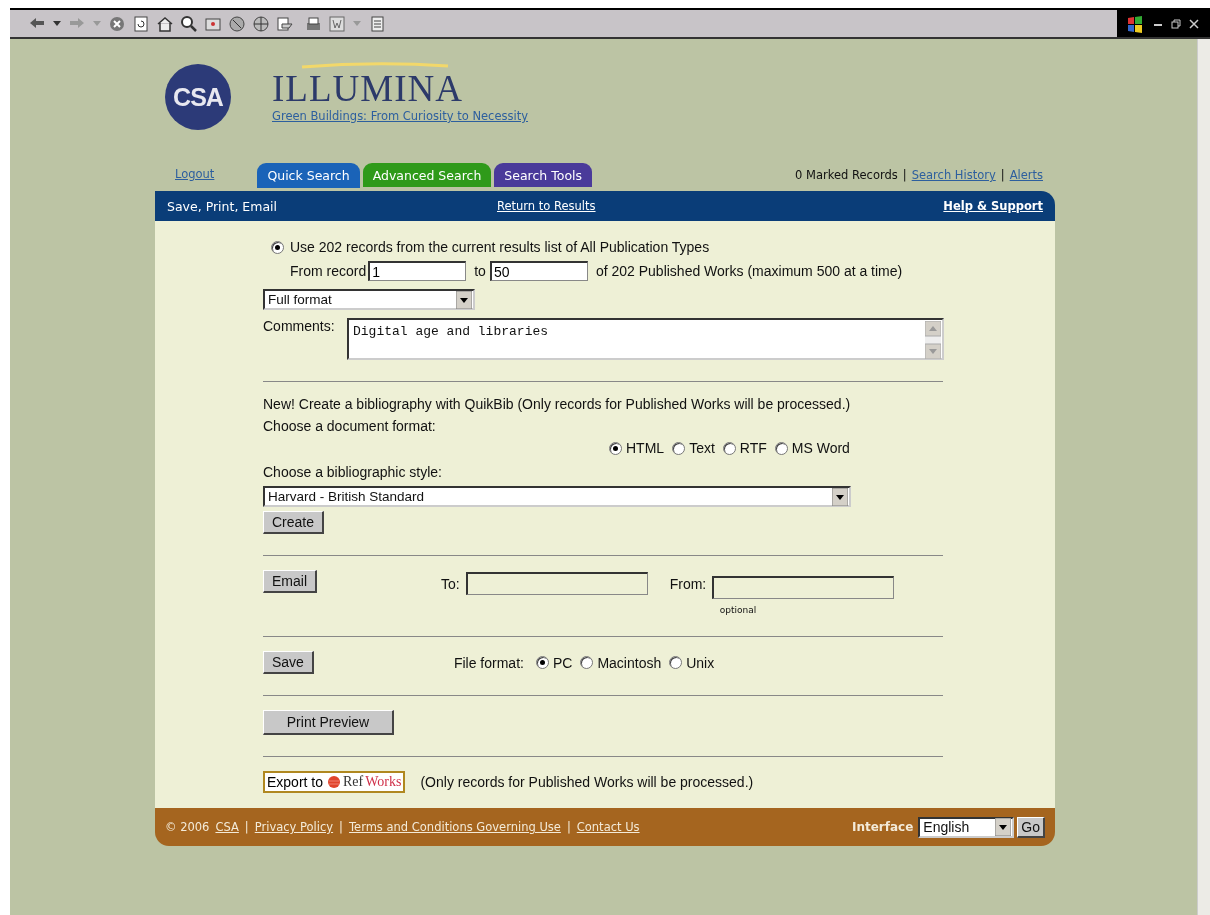 The height and width of the screenshot is (915, 1210). Describe the element at coordinates (700, 662) in the screenshot. I see `option-label: Unix` at that location.